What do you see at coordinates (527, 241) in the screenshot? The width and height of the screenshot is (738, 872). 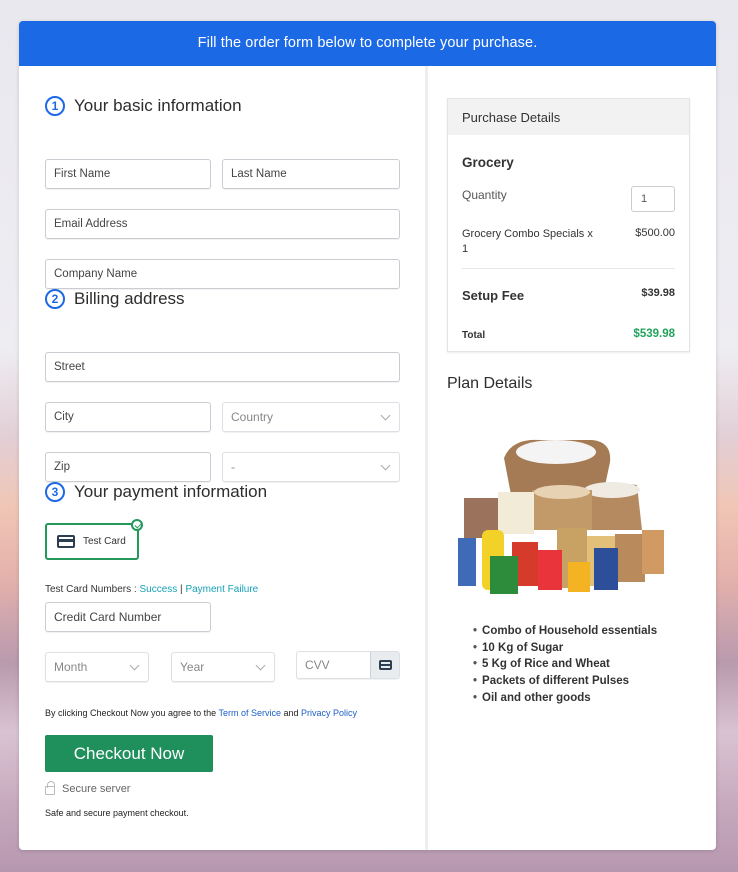 I see `line-item-name: Grocery Combo Specials x 1` at bounding box center [527, 241].